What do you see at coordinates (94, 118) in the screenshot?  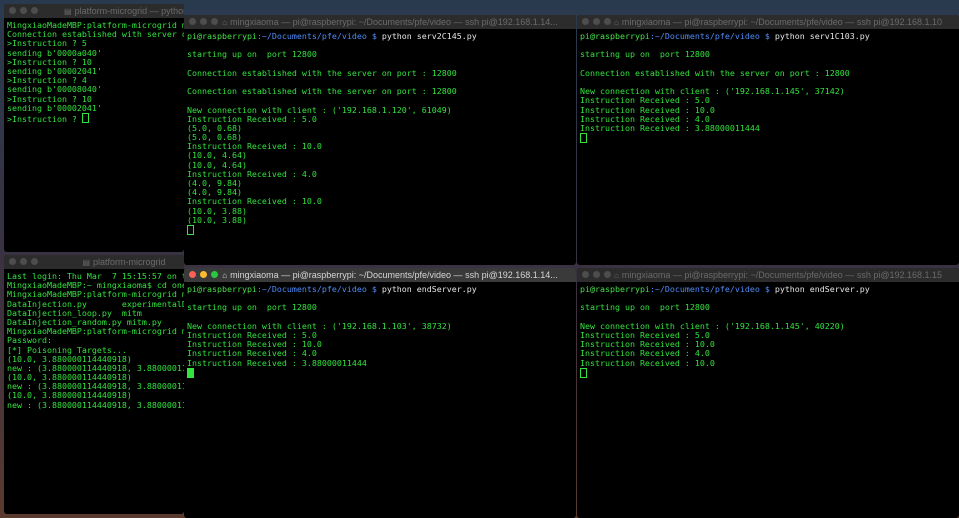 I see `terminal-line: >Instruction ?` at bounding box center [94, 118].